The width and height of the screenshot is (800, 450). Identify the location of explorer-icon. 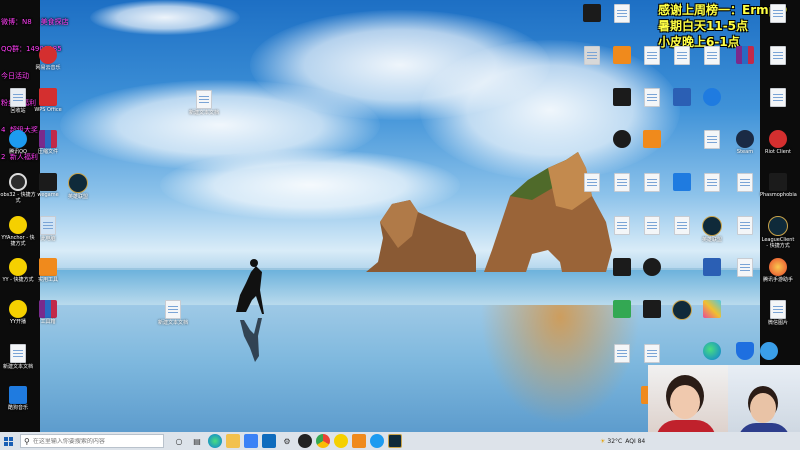
(233, 441).